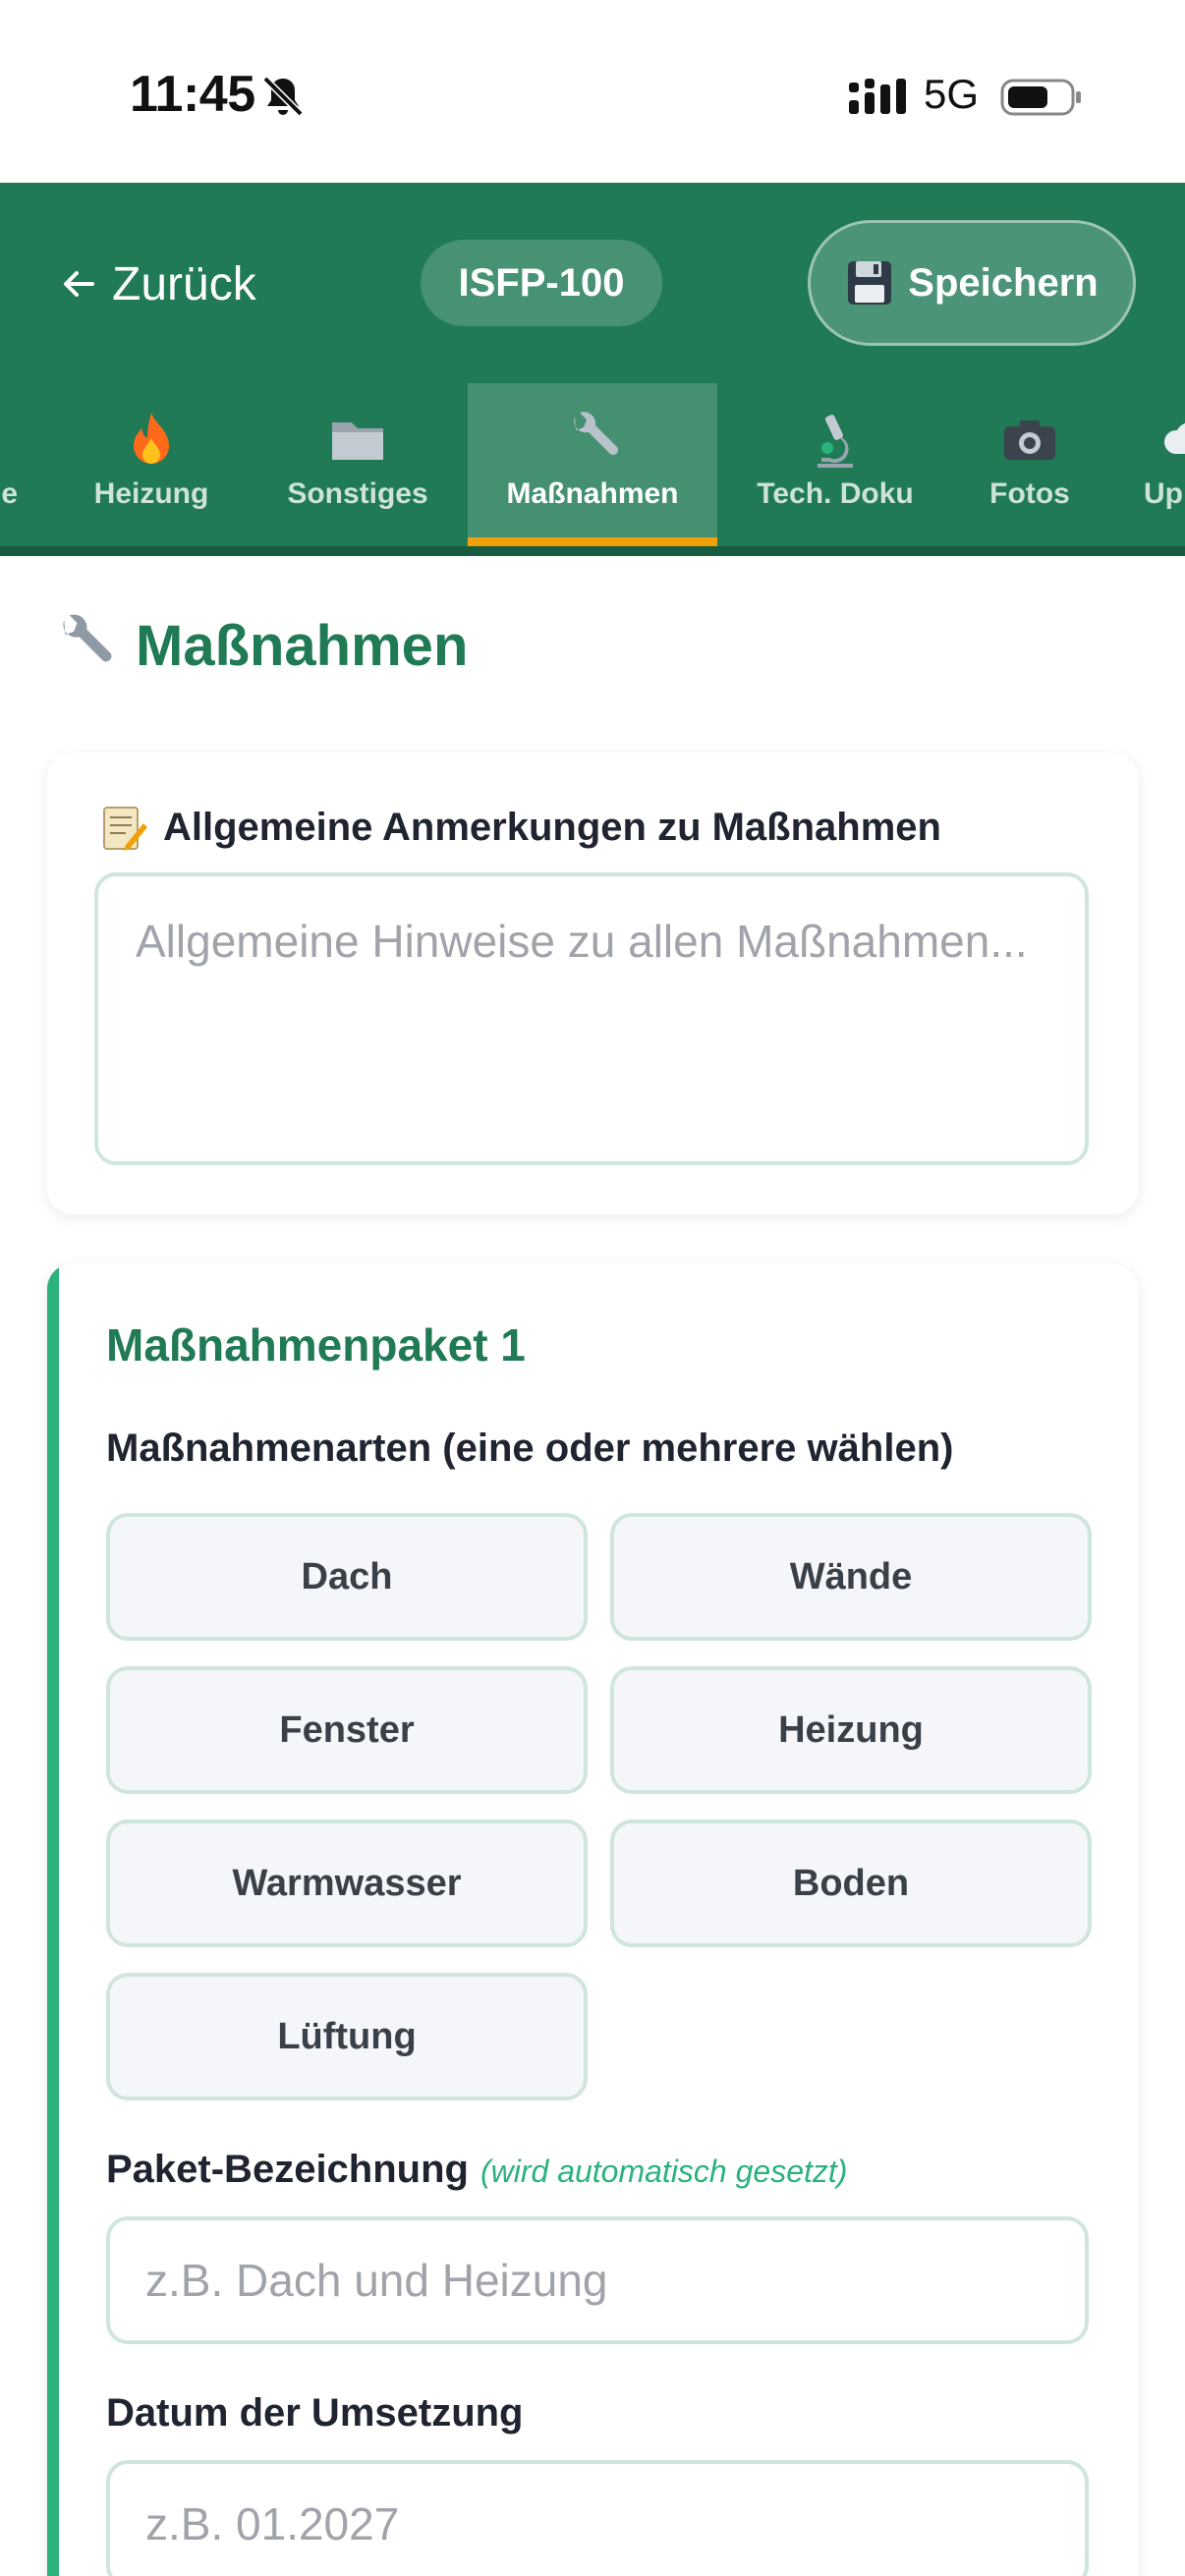  Describe the element at coordinates (592, 91) in the screenshot. I see `status-bar: 11:45 5G` at that location.